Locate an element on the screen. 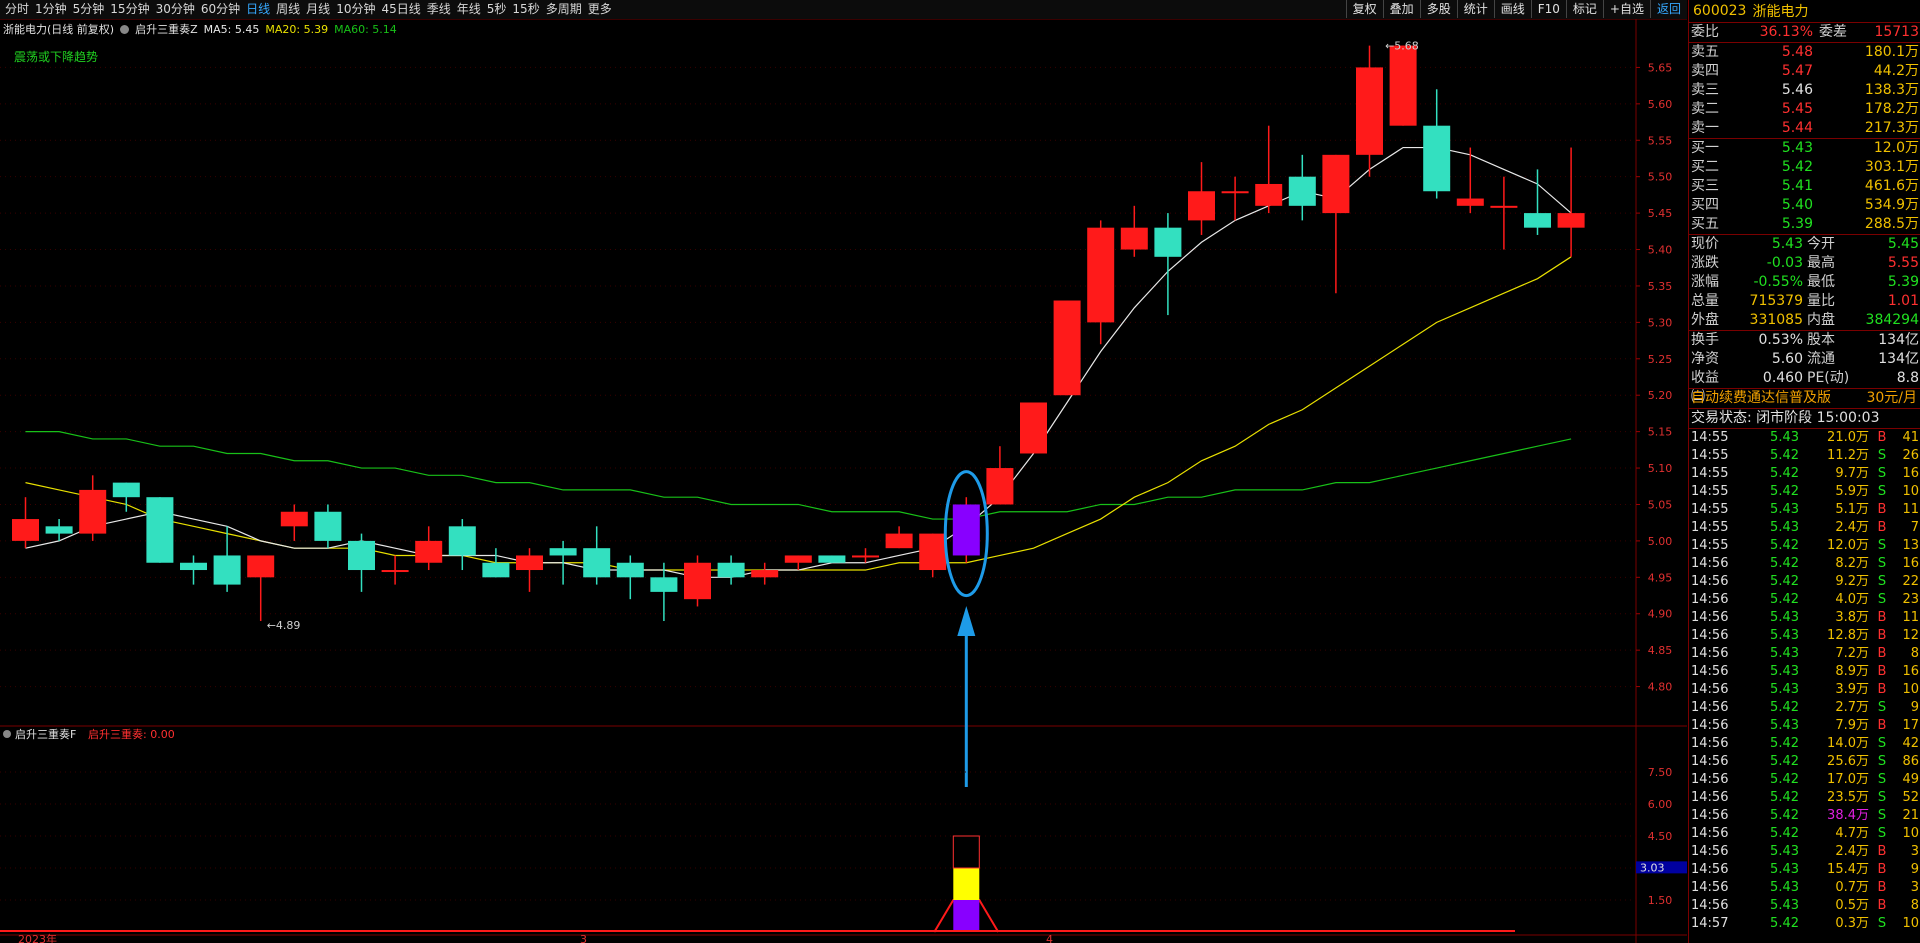  stats2-row: 净资 5.60 流通 134亿 is located at coordinates (1804, 359).